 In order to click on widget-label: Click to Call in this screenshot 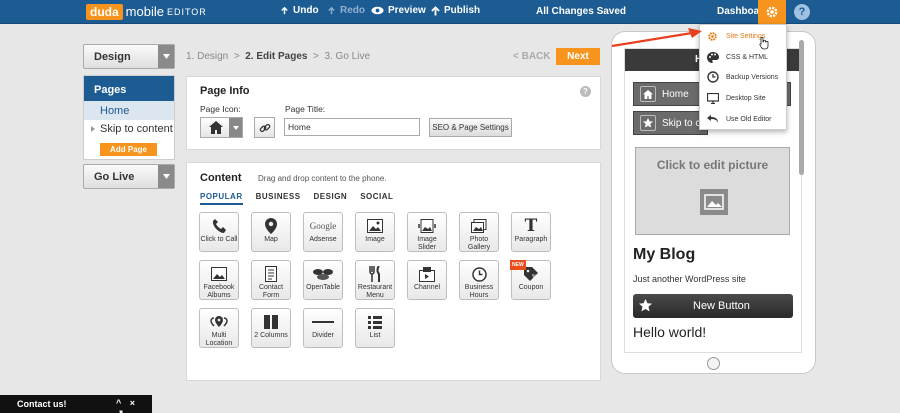, I will do `click(219, 239)`.